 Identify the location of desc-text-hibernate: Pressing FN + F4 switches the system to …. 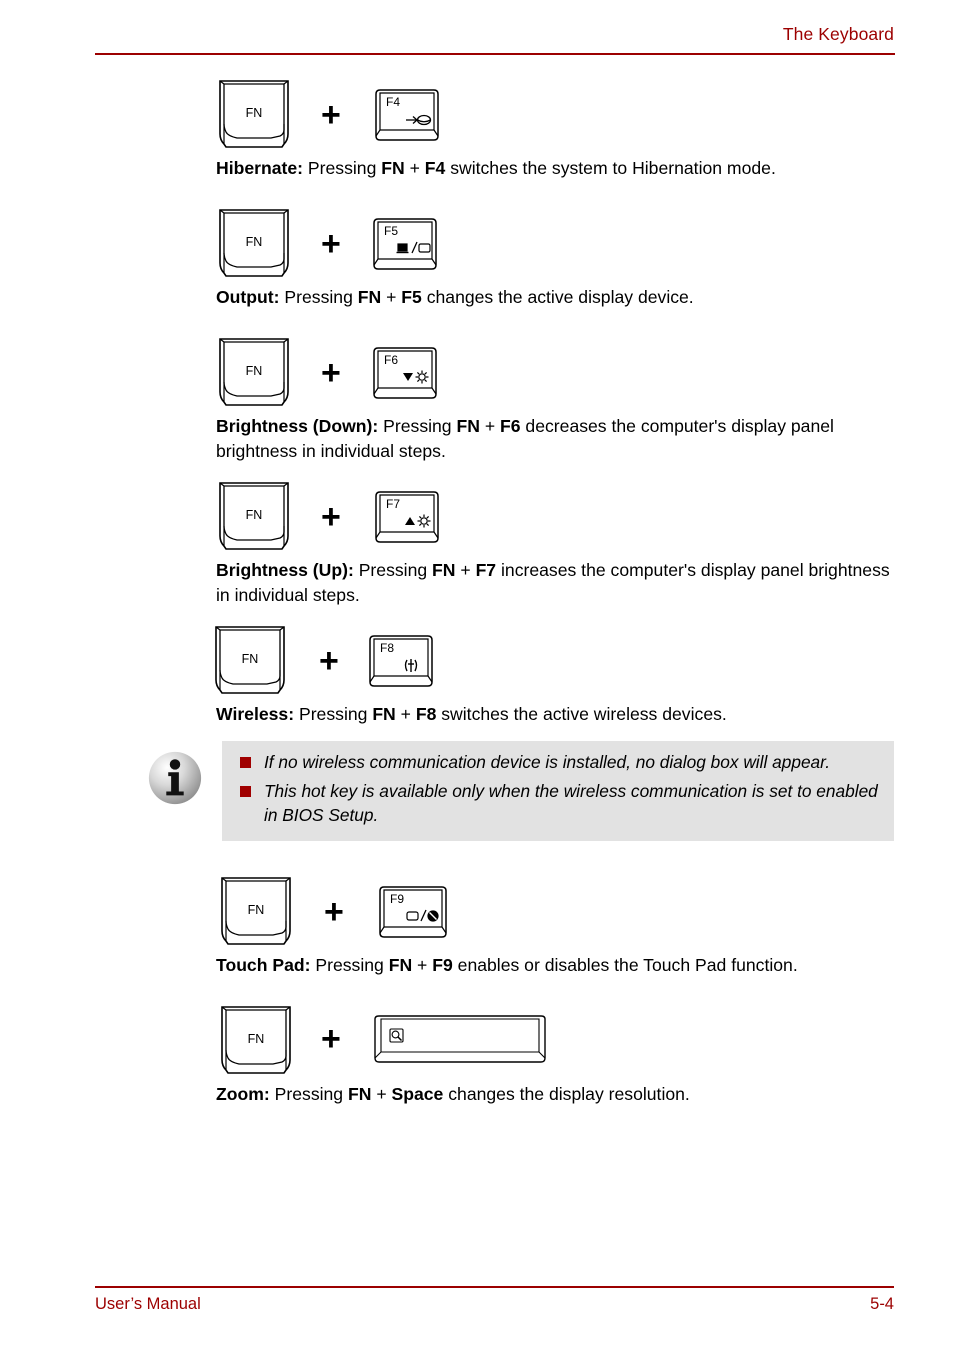
(539, 168).